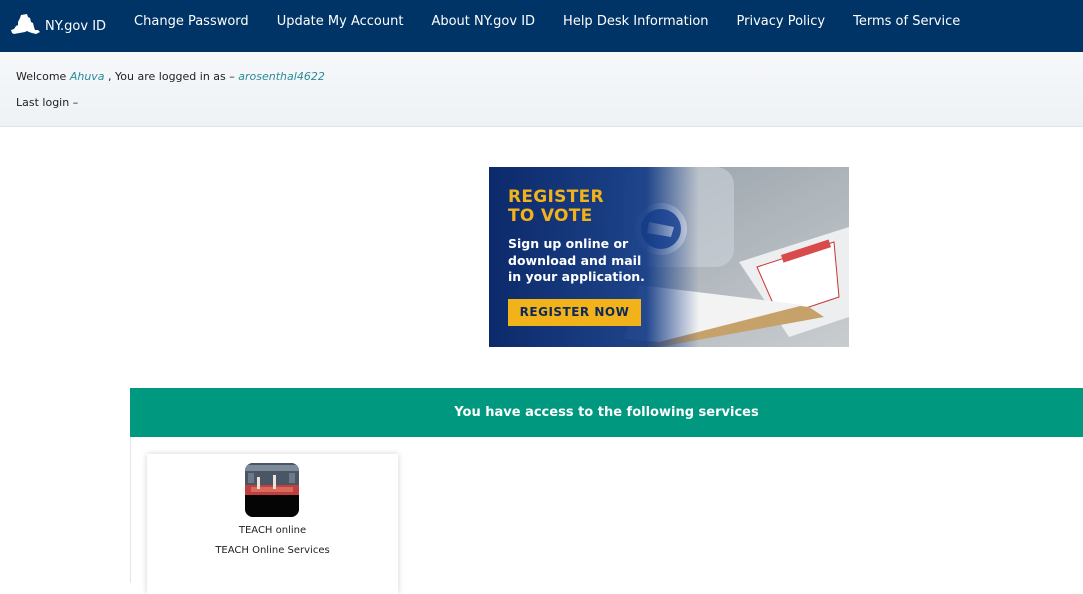 This screenshot has height=594, width=1083. I want to click on nav-about: About NY.gov ID, so click(483, 26).